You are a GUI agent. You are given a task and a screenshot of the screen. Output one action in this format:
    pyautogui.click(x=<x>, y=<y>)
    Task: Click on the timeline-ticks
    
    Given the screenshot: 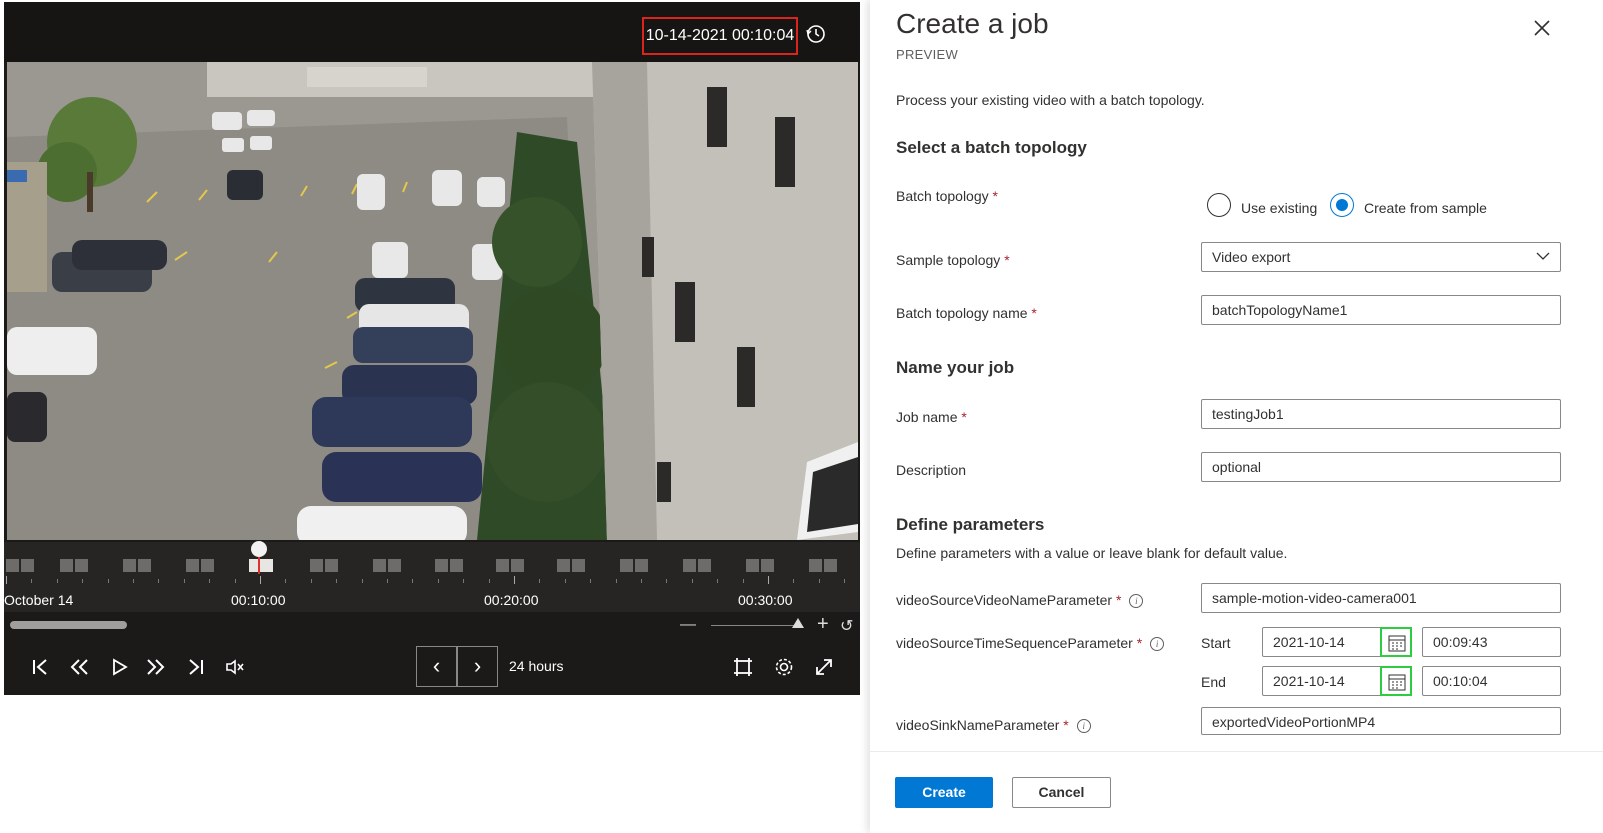 What is the action you would take?
    pyautogui.click(x=432, y=581)
    